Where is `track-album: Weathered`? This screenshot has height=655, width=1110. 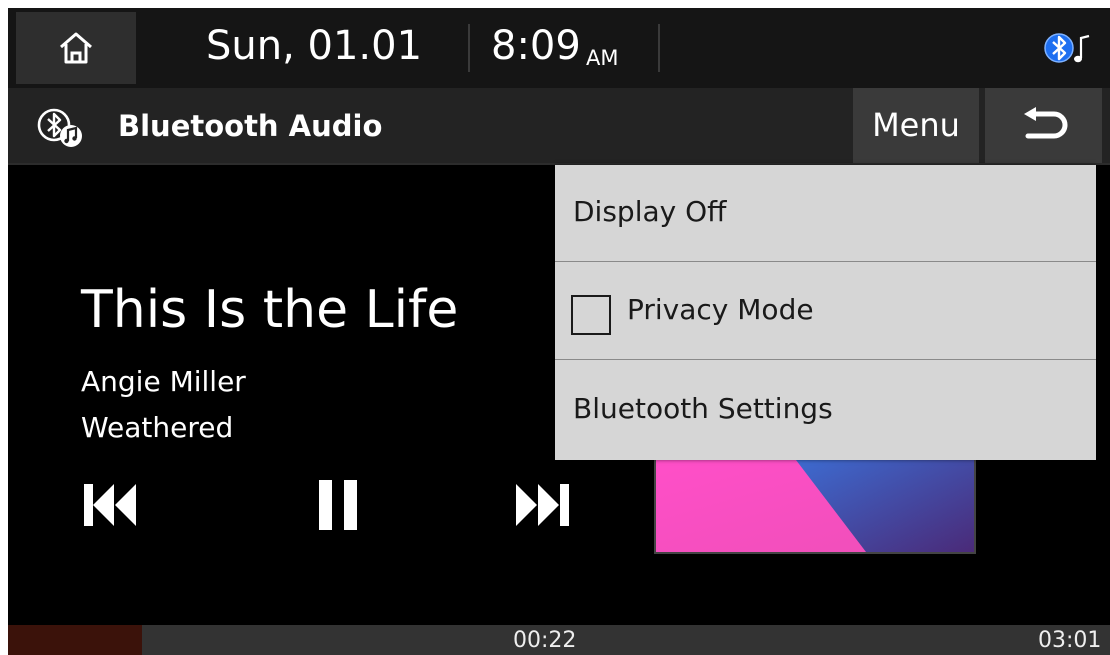
track-album: Weathered is located at coordinates (157, 427).